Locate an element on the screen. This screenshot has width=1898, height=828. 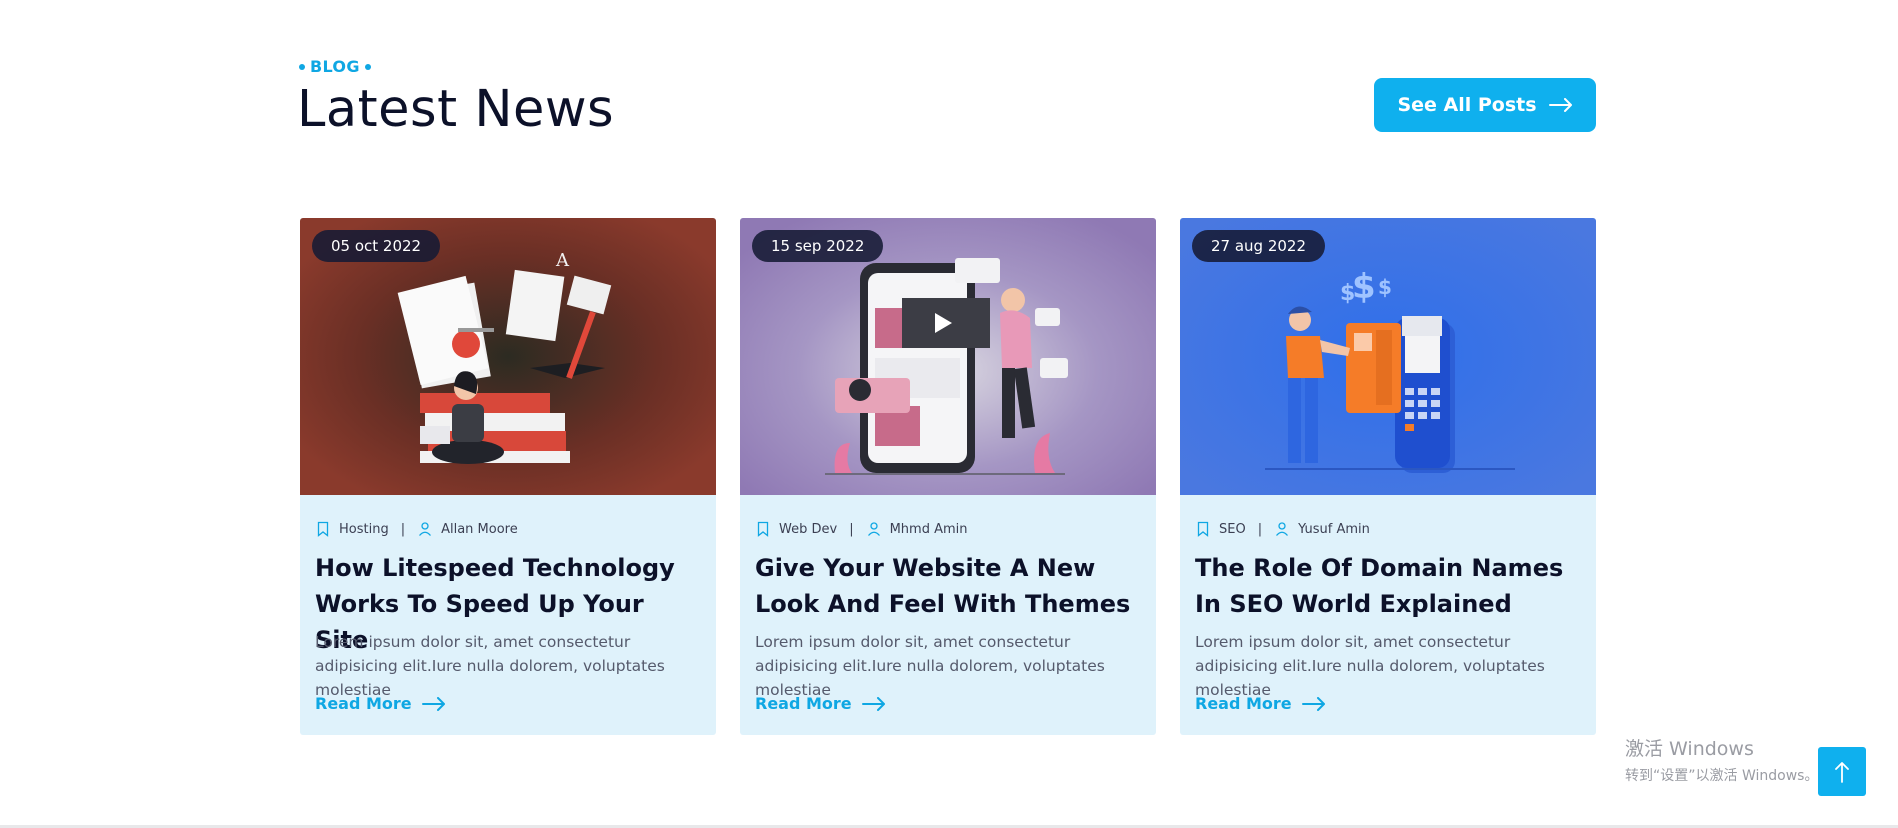
section-title: Latest News is located at coordinates (456, 109).